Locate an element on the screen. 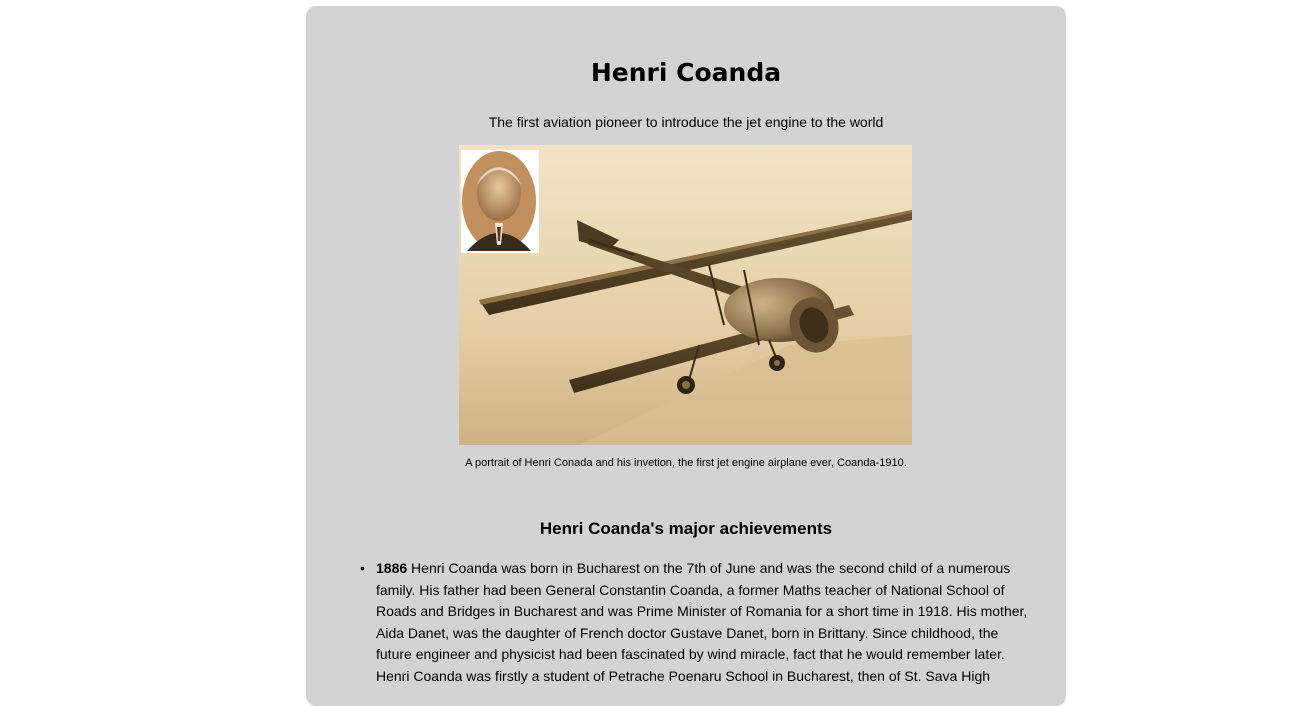 This screenshot has height=706, width=1298. airplane-photo-icon is located at coordinates (685, 295).